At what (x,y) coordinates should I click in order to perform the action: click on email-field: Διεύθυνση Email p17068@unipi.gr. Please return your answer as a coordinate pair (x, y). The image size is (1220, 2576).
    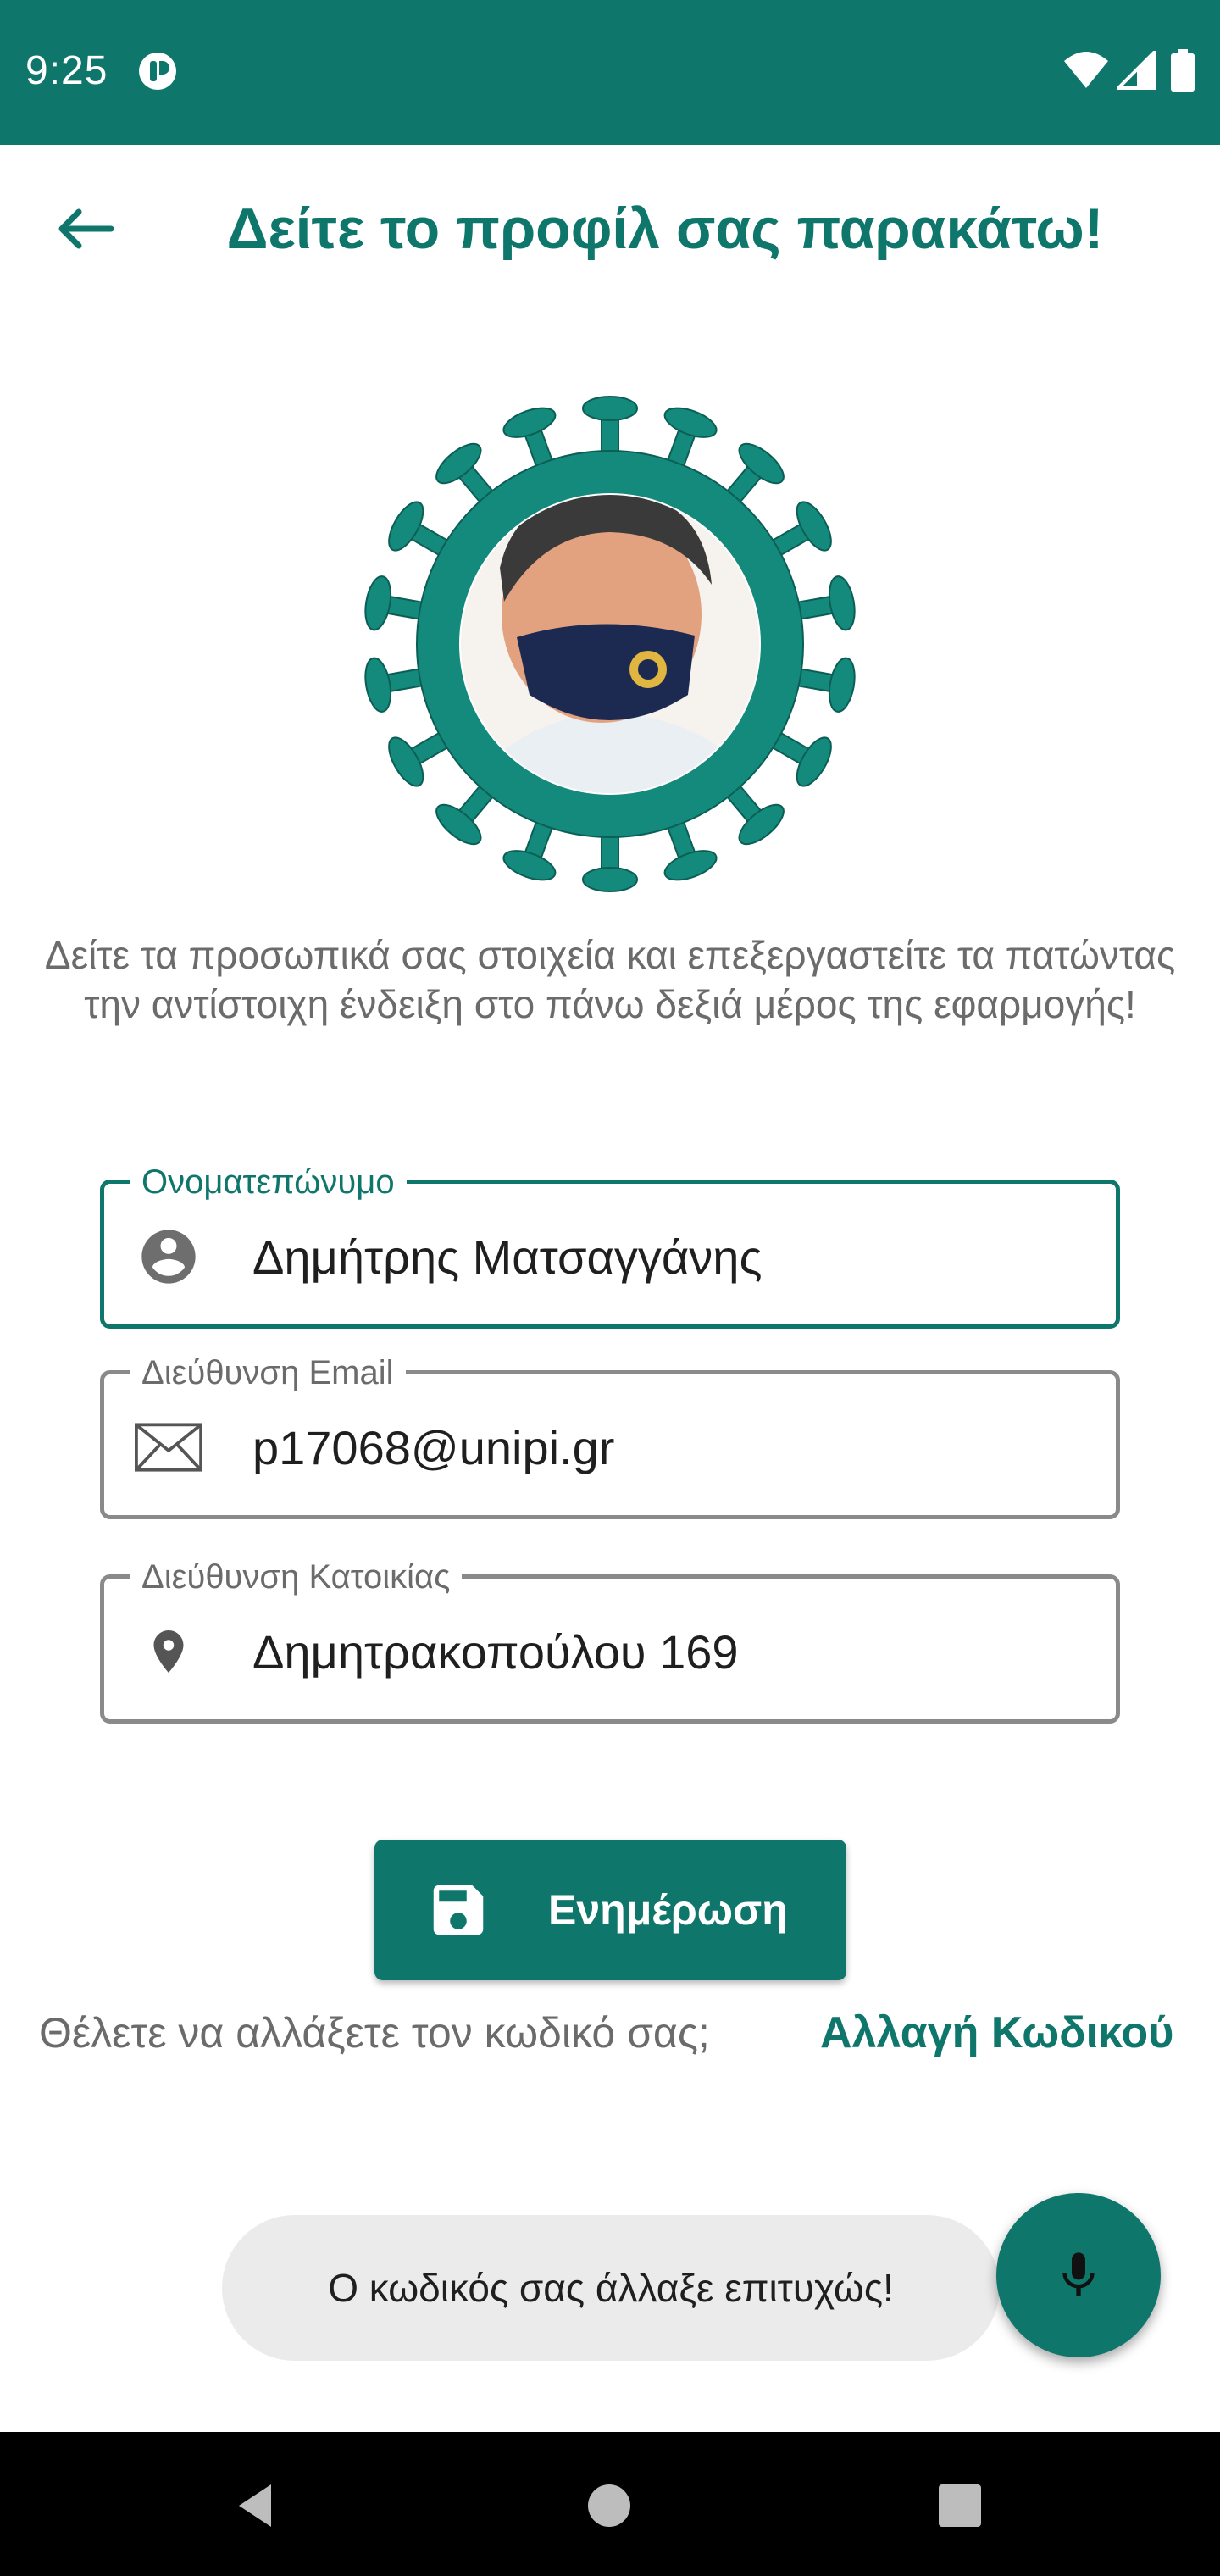
    Looking at the image, I should click on (610, 1436).